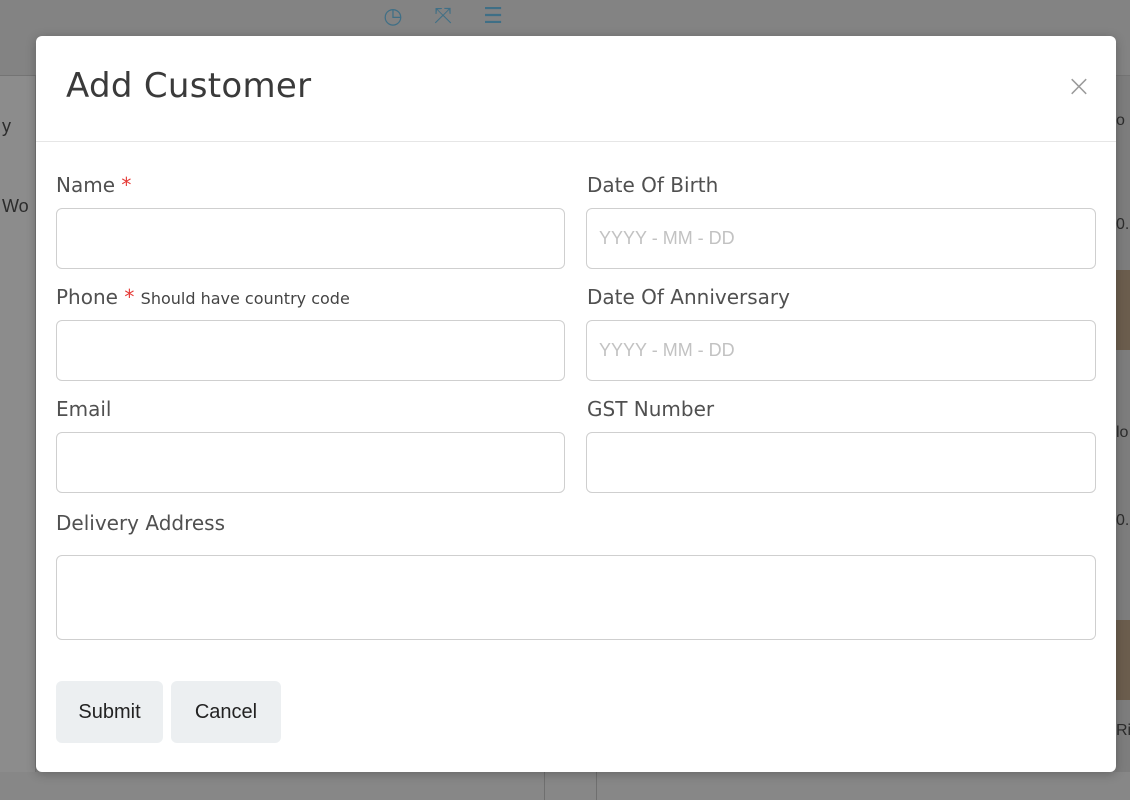 The width and height of the screenshot is (1130, 800). Describe the element at coordinates (1122, 432) in the screenshot. I see `background-right-cell: lo` at that location.